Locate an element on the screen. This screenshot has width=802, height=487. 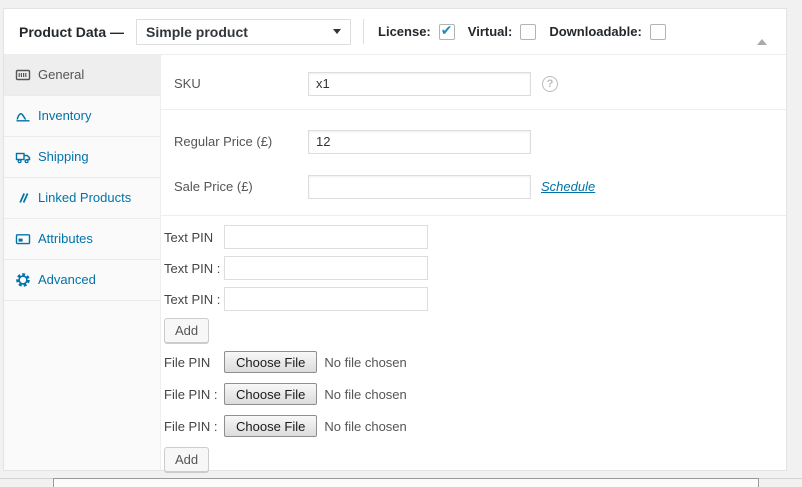
checkmark-icon: ✔ is located at coordinates (446, 29).